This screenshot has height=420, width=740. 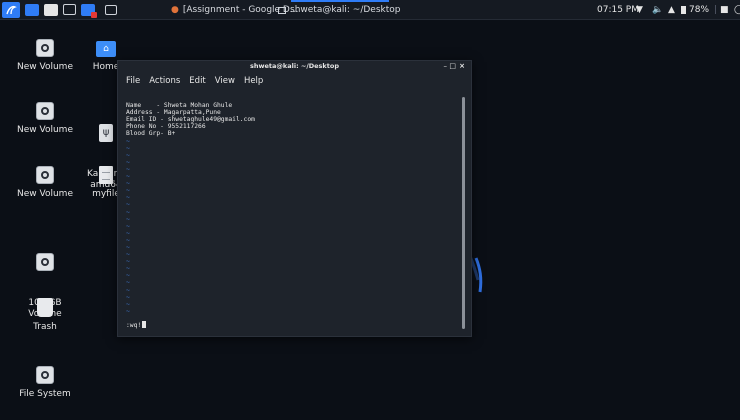 What do you see at coordinates (173, 113) in the screenshot?
I see `file-line: Address - Magarpatta,Pune` at bounding box center [173, 113].